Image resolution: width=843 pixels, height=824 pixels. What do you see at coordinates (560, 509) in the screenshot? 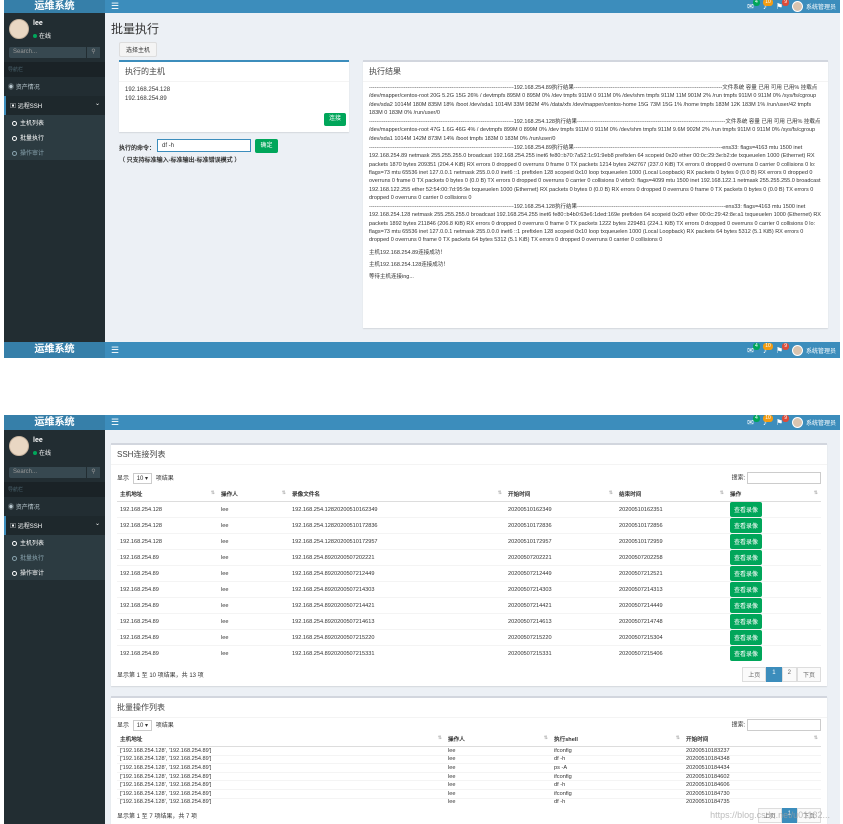
I see `table-cell: 20200510162349` at bounding box center [560, 509].